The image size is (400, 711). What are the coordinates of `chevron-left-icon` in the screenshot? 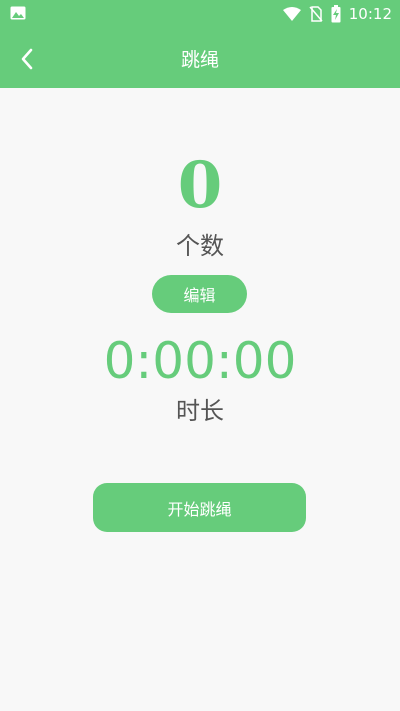 It's located at (27, 59).